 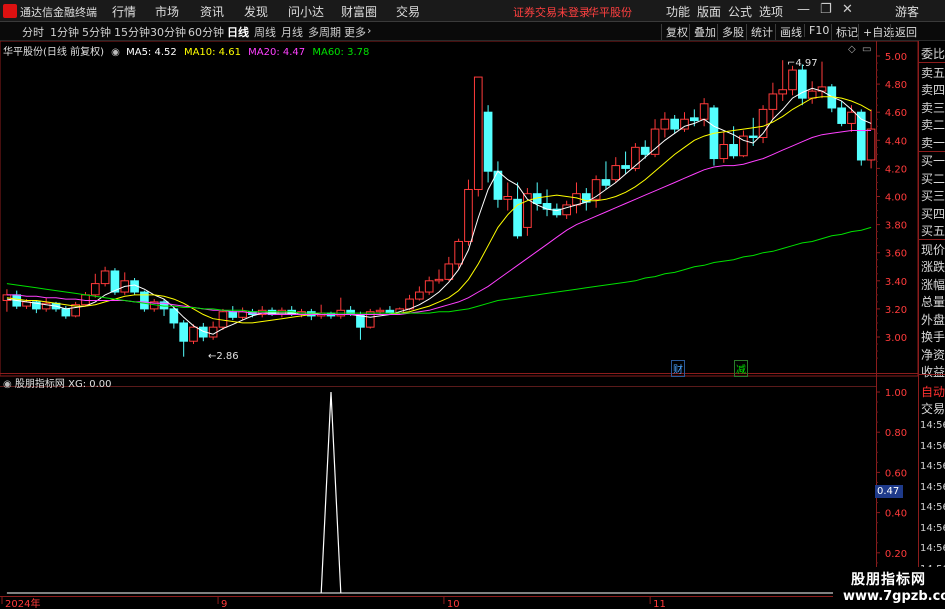 I want to click on diamond-icon: ◇, so click(x=852, y=49).